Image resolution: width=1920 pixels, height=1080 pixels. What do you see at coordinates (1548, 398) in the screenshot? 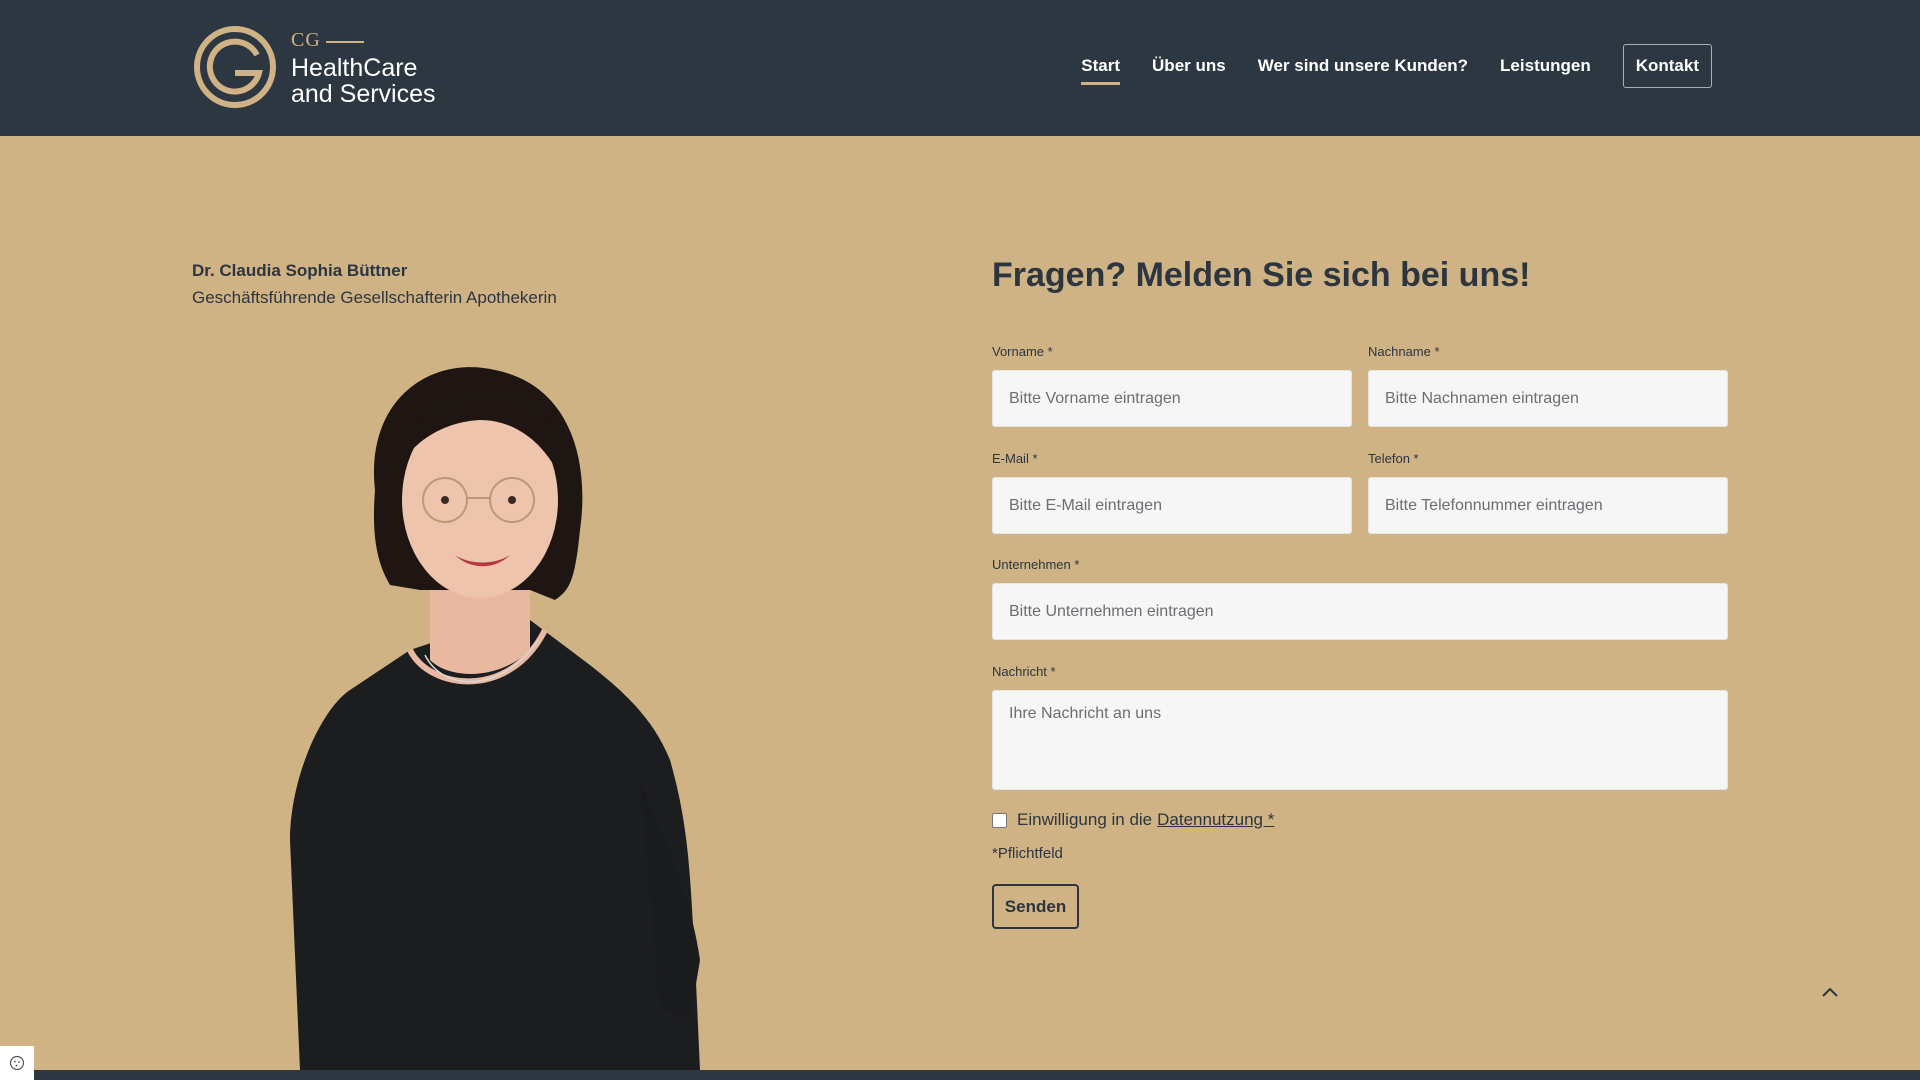
I see `lastname-input` at bounding box center [1548, 398].